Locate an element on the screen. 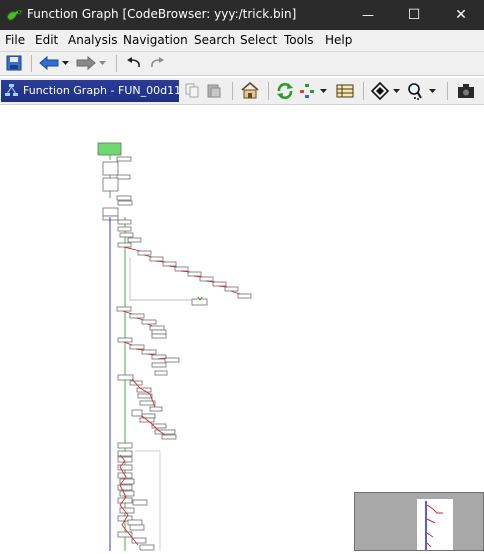 The height and width of the screenshot is (554, 484). menu-edit: Edit is located at coordinates (46, 40).